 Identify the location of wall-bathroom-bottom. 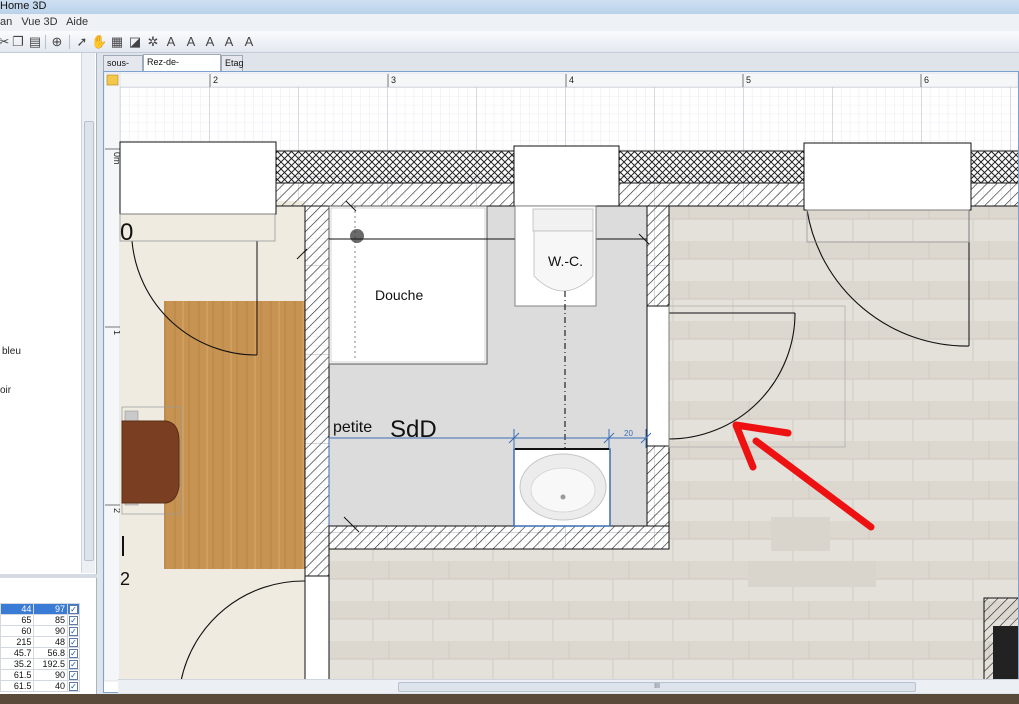
(499, 537).